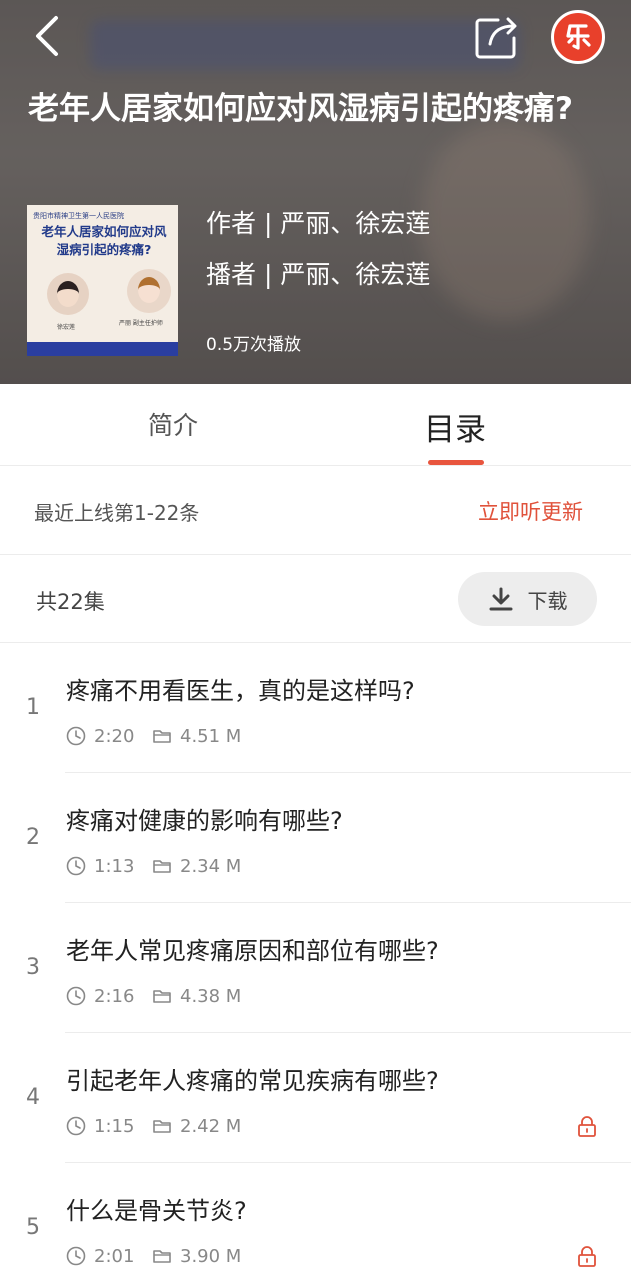 The image size is (631, 1280). What do you see at coordinates (315, 838) in the screenshot?
I see `list-item: 2 疼痛对健康的影响有哪些? 1:13 2.34 M` at bounding box center [315, 838].